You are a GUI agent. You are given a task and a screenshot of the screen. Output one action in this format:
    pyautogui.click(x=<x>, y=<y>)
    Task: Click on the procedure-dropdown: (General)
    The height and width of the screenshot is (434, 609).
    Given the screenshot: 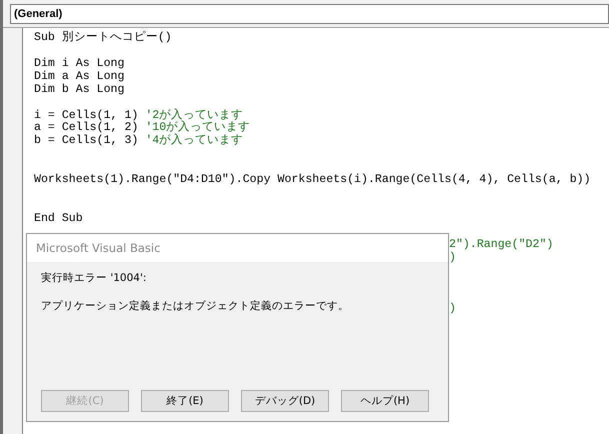 What is the action you would take?
    pyautogui.click(x=309, y=14)
    